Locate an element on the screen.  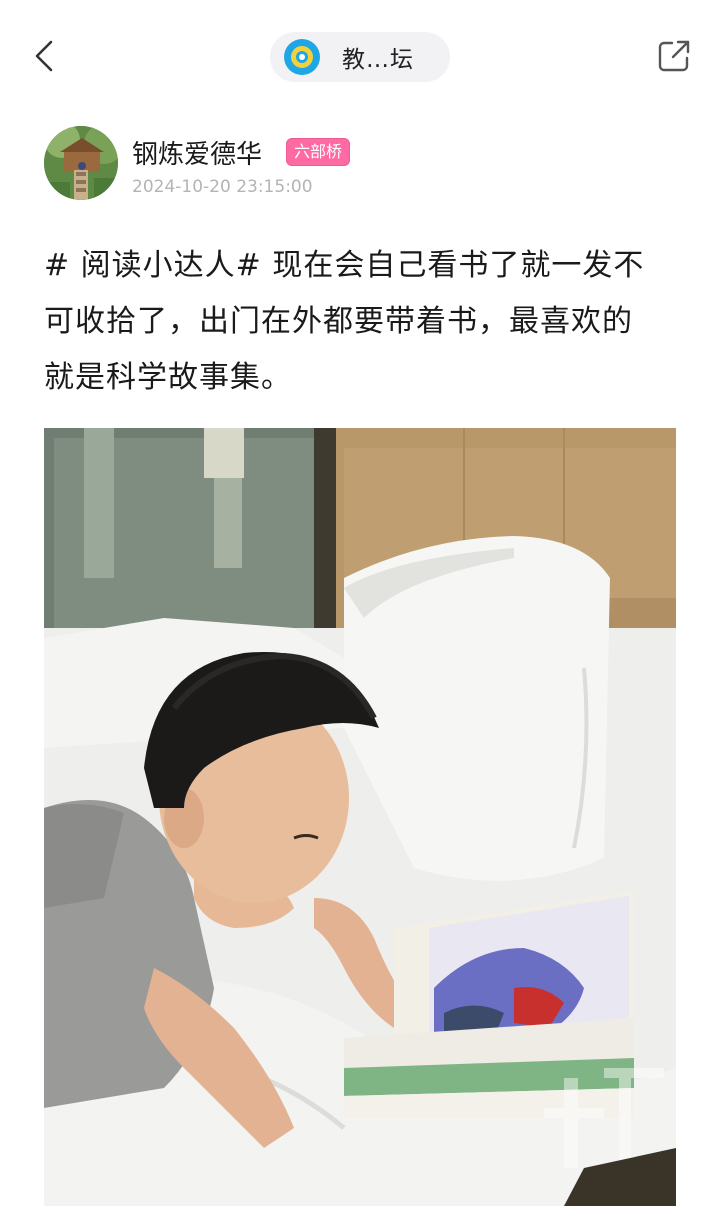
forum-logo-icon is located at coordinates (302, 57).